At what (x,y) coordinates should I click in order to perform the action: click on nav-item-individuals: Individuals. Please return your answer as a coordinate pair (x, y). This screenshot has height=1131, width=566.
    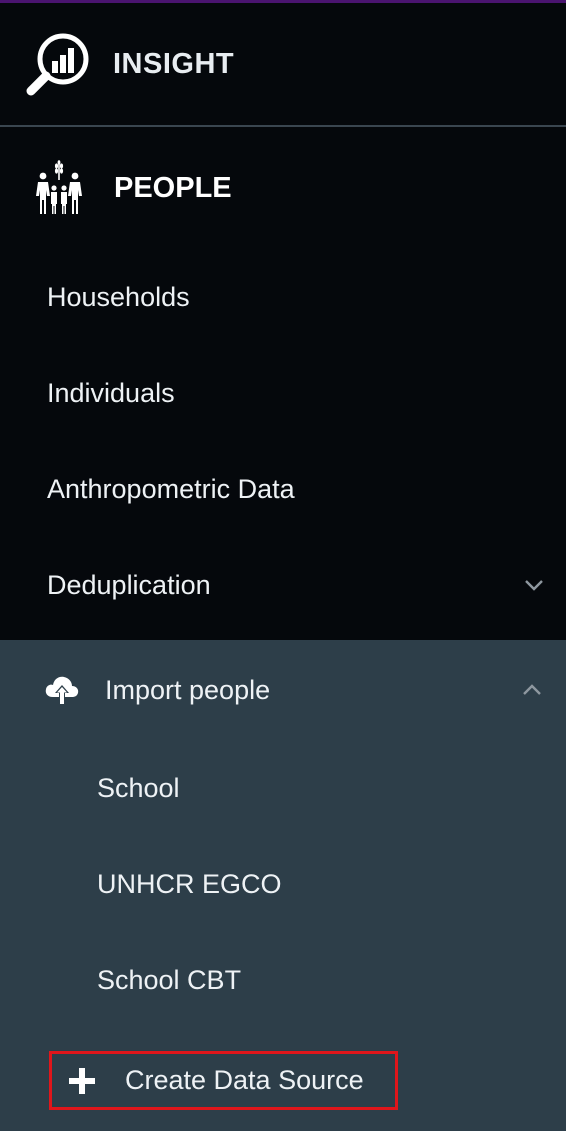
    Looking at the image, I should click on (283, 393).